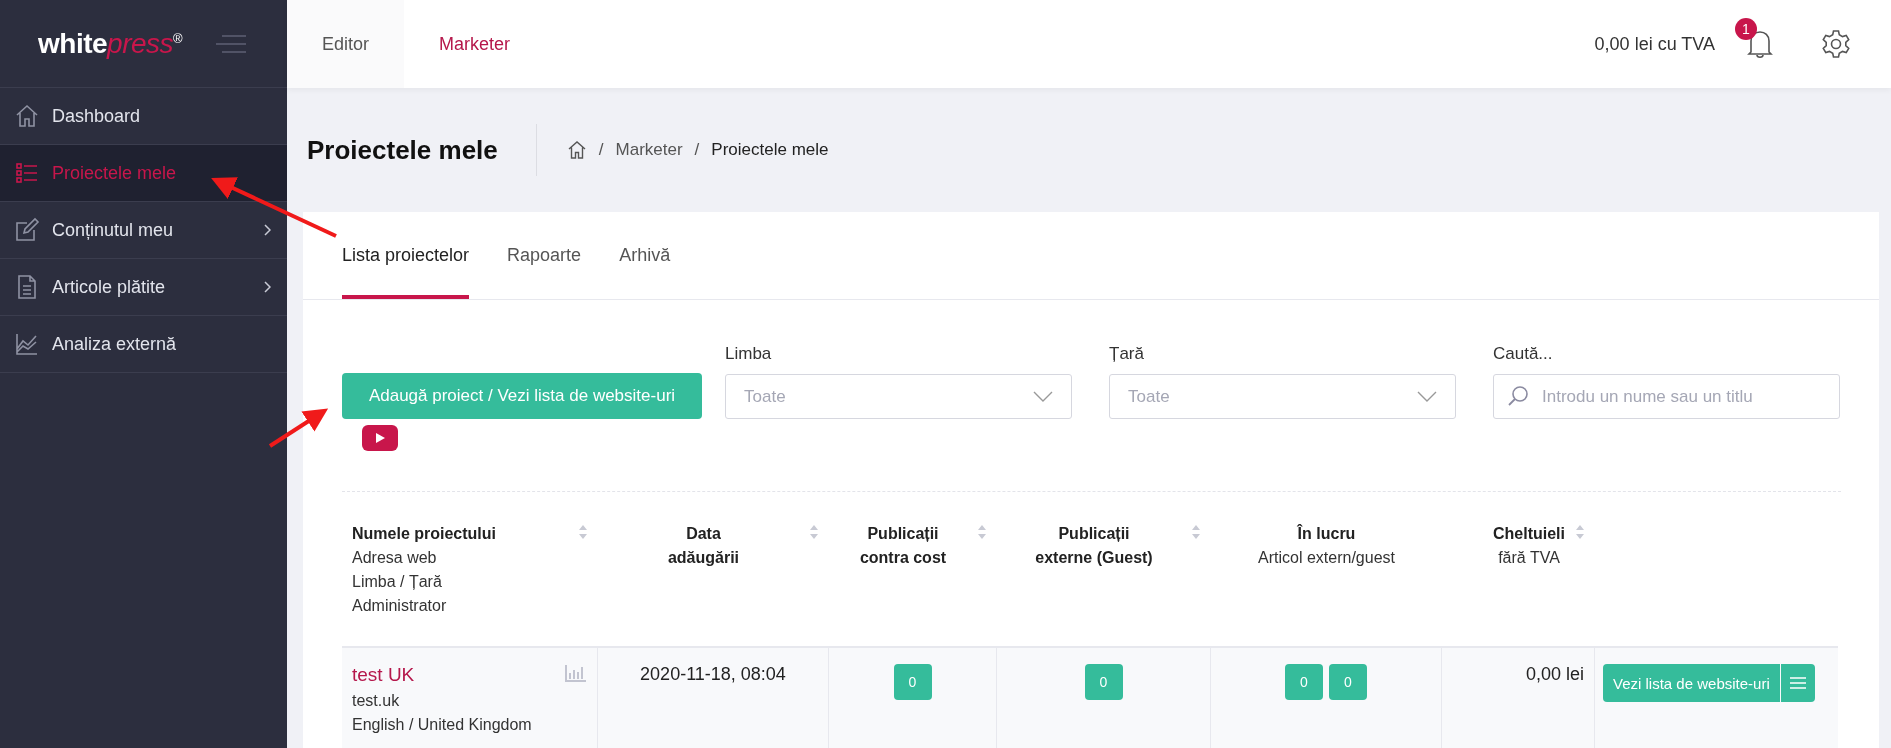 This screenshot has width=1891, height=748. I want to click on bell-icon, so click(1760, 44).